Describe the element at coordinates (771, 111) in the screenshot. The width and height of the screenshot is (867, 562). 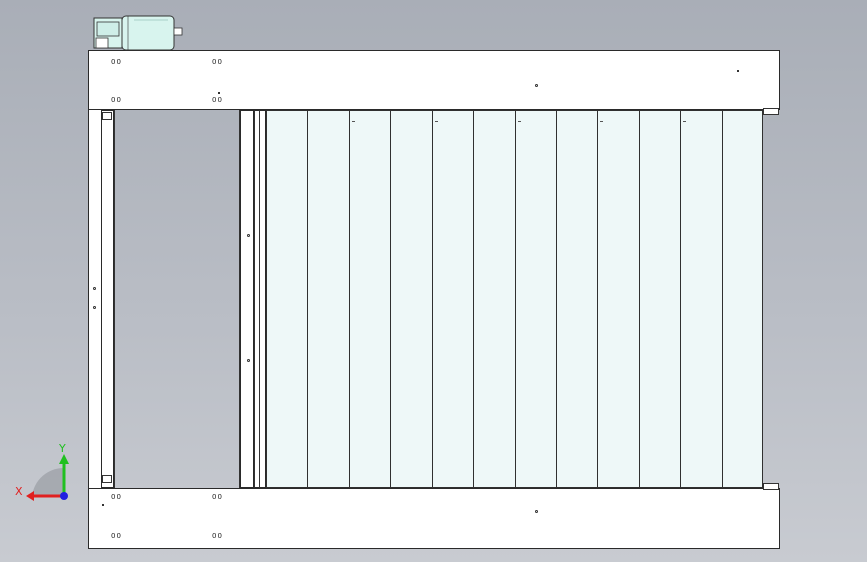
I see `right-end-bracket-top` at that location.